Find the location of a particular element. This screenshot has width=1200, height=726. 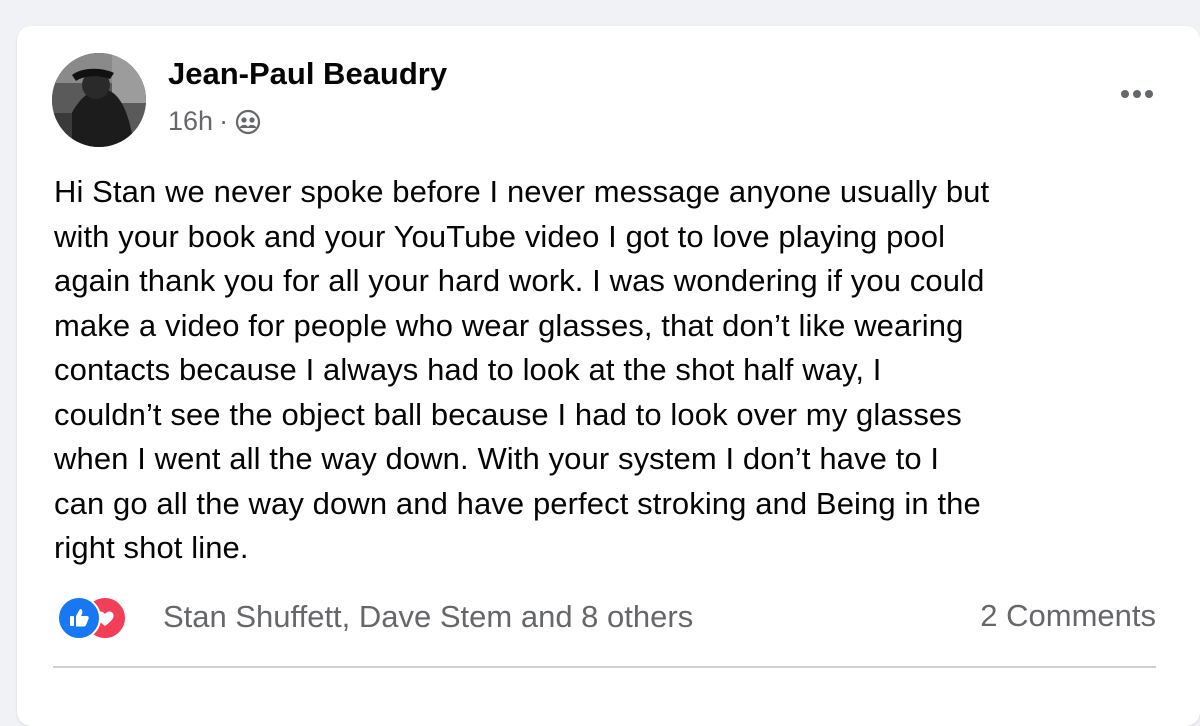

reaction-names: Stan Shuffett, Dave Stem and 8 others is located at coordinates (428, 617).